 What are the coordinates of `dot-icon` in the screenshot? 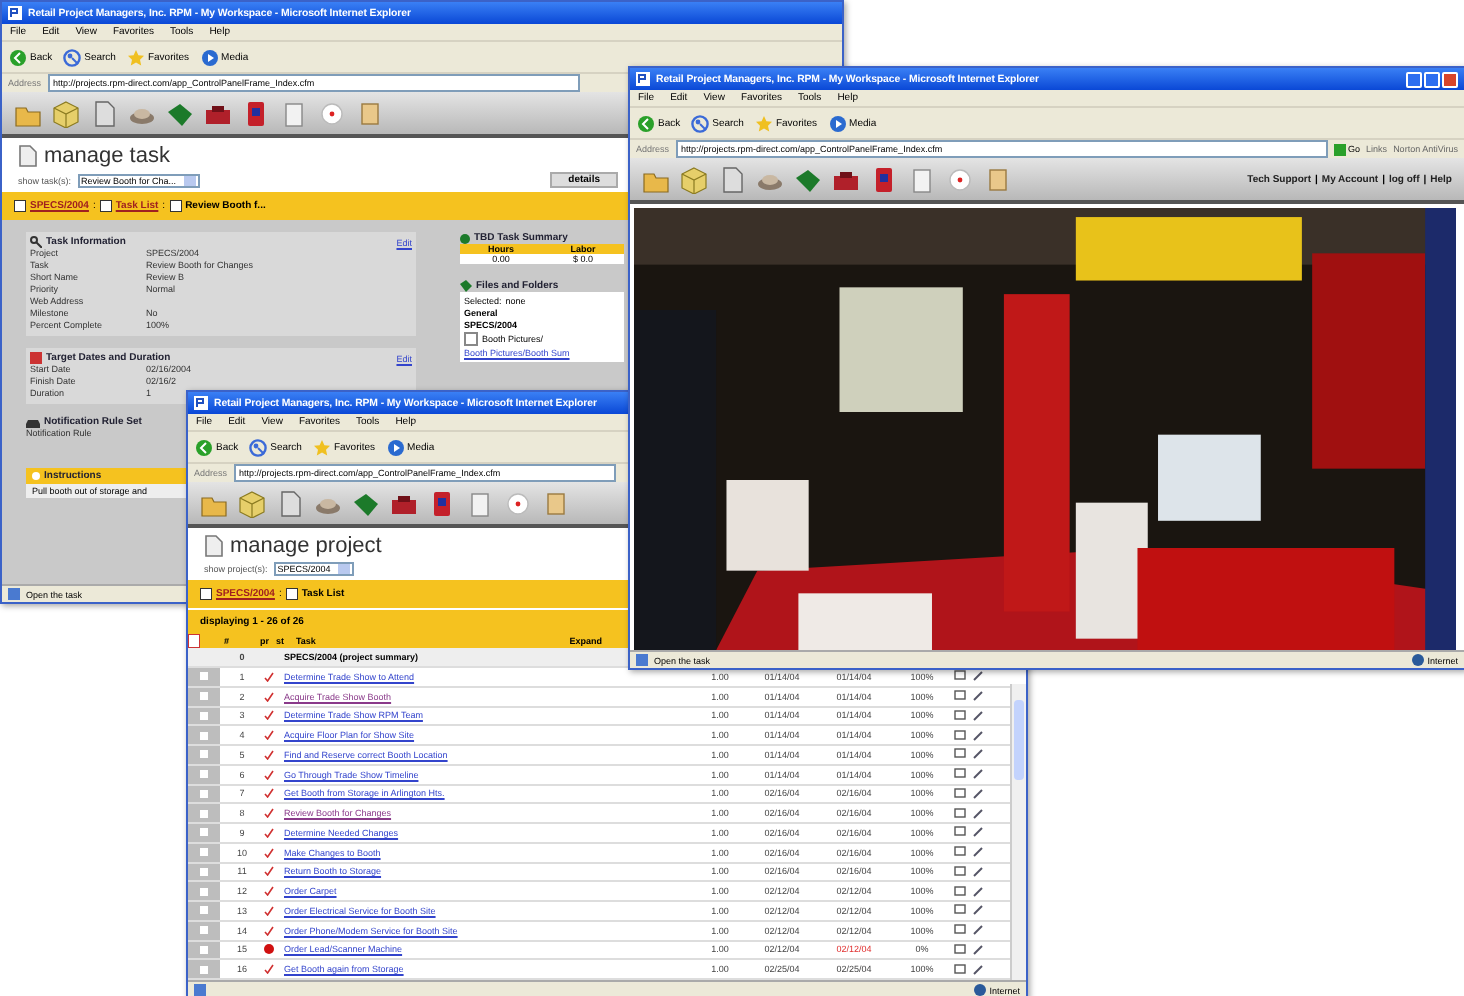 It's located at (465, 238).